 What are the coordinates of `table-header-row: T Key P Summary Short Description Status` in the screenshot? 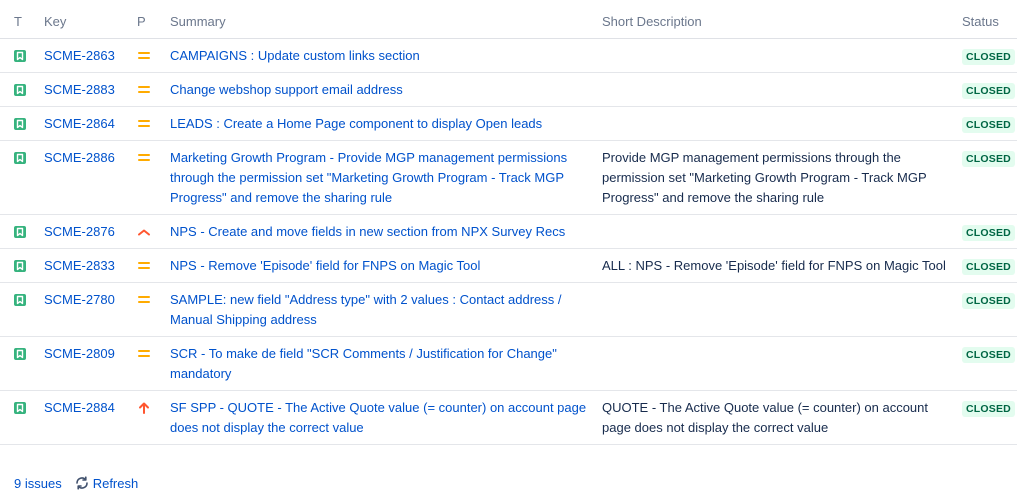 It's located at (508, 21).